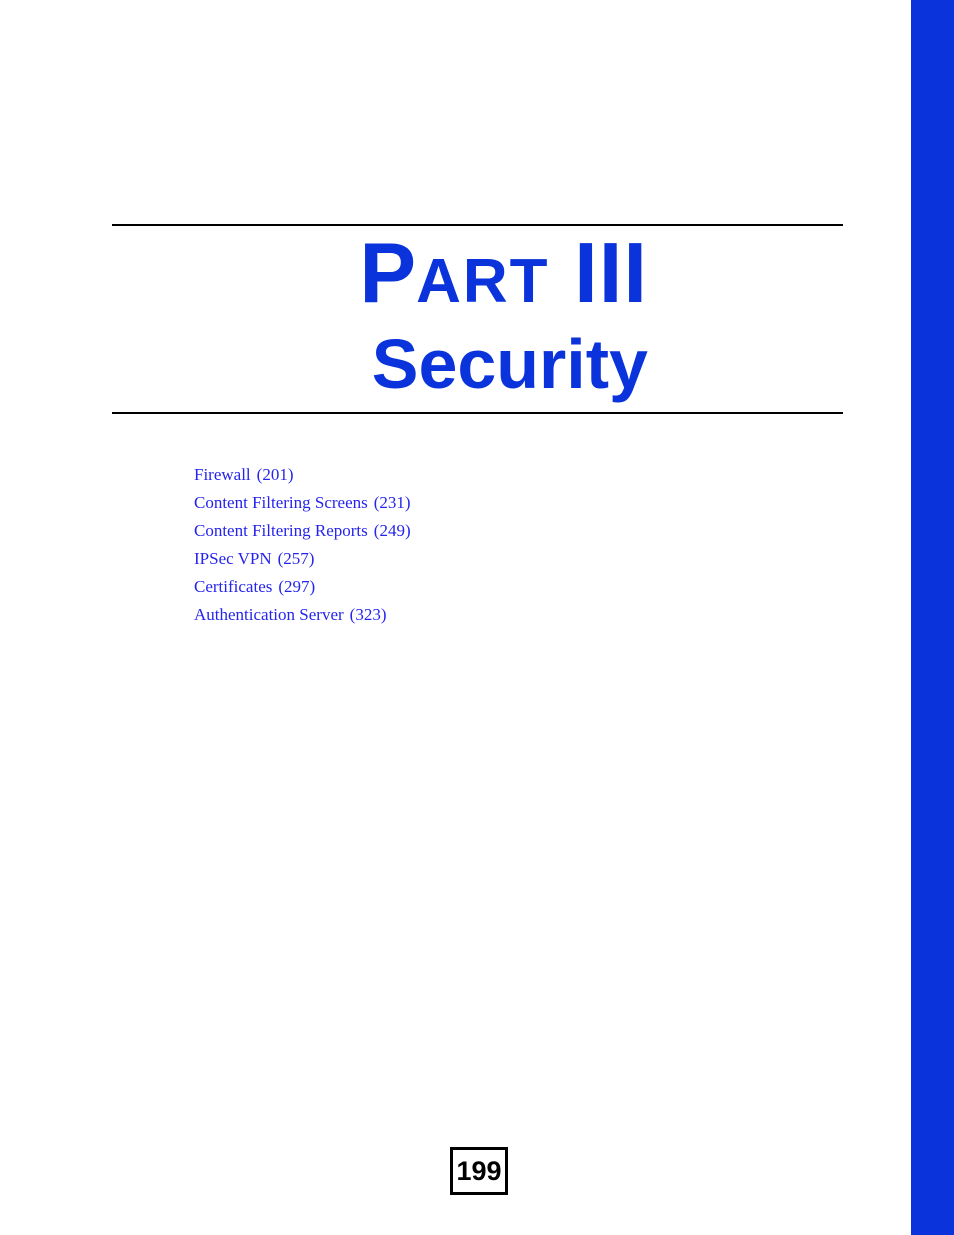 This screenshot has width=954, height=1235. I want to click on heading-bottom-rule, so click(477, 413).